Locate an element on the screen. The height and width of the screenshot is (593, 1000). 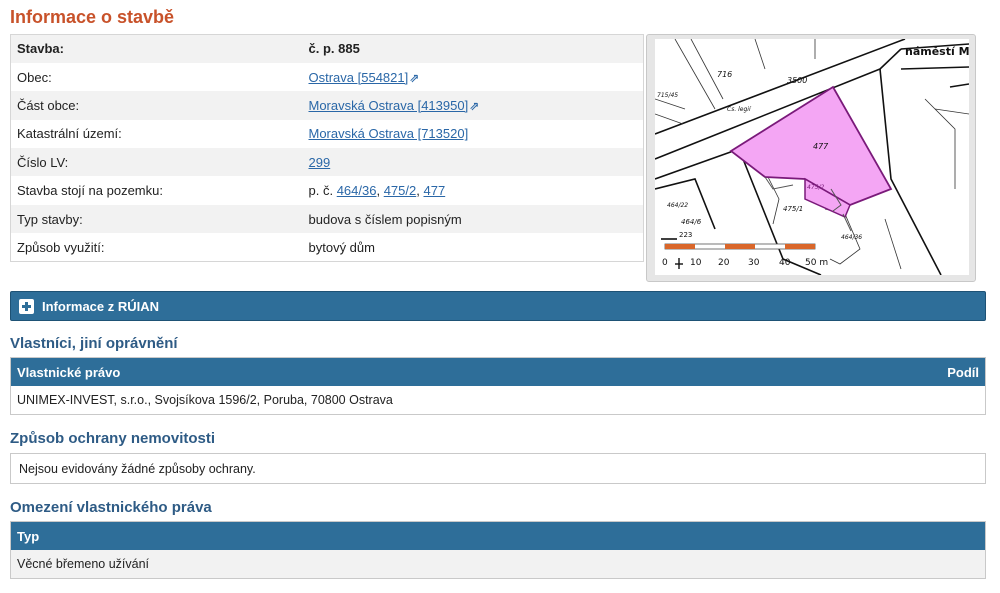
info-row-cast-obce: Část obce: Moravská Ostrava [413950]⇗ is located at coordinates (327, 105).